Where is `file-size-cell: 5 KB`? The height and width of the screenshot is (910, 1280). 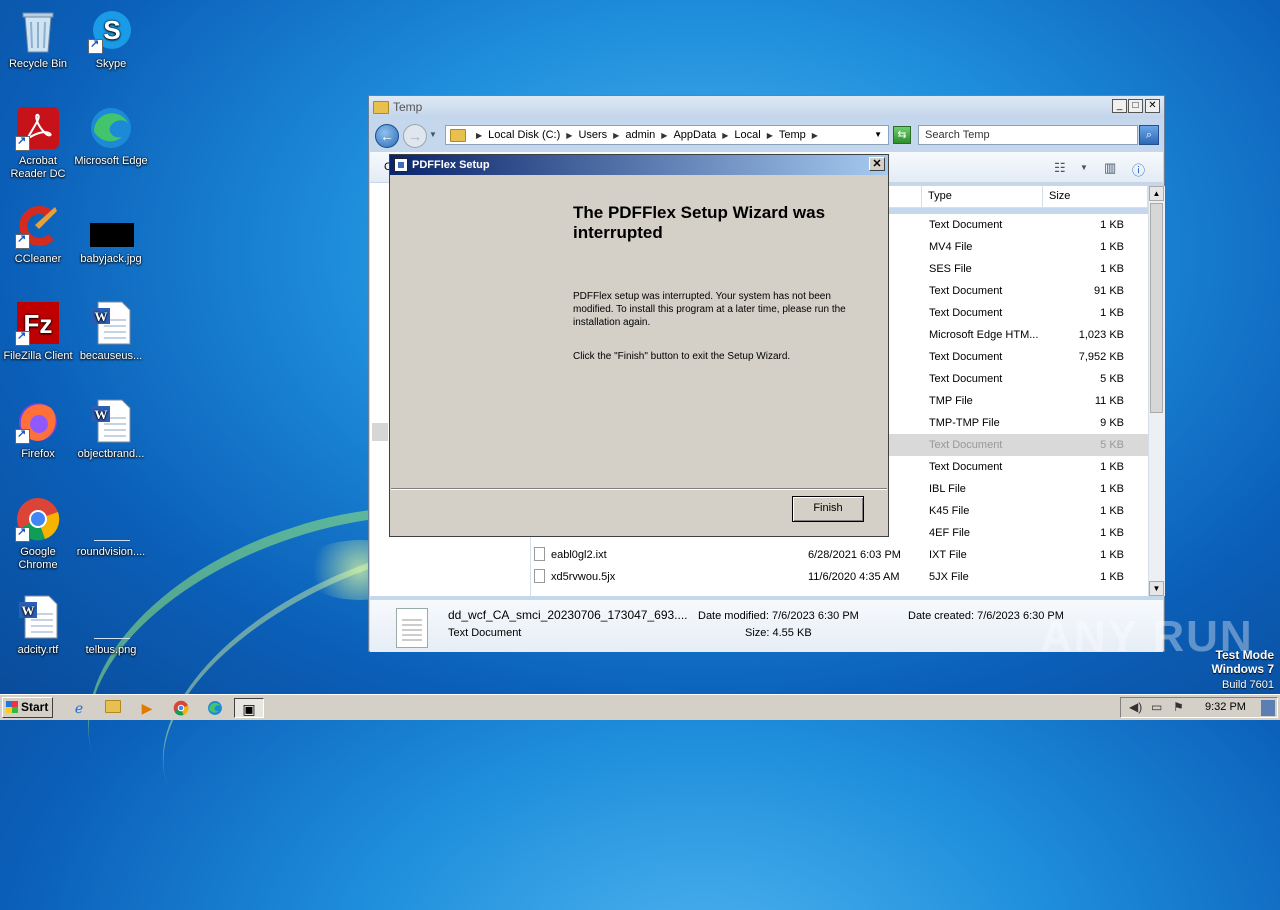
file-size-cell: 5 KB is located at coordinates (1112, 379).